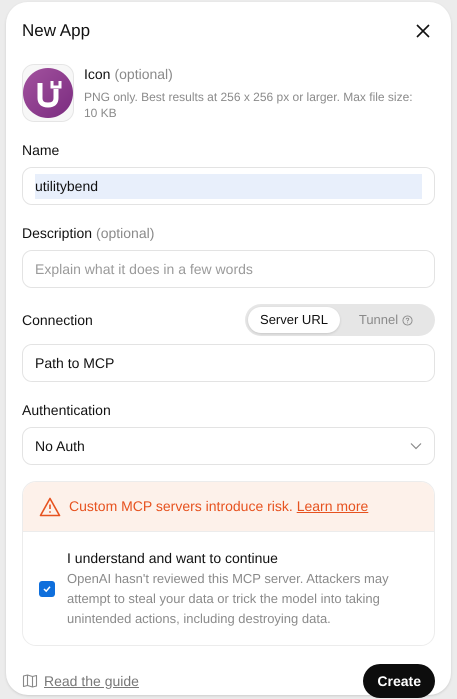 This screenshot has height=699, width=457. I want to click on consent-checkbox, so click(47, 588).